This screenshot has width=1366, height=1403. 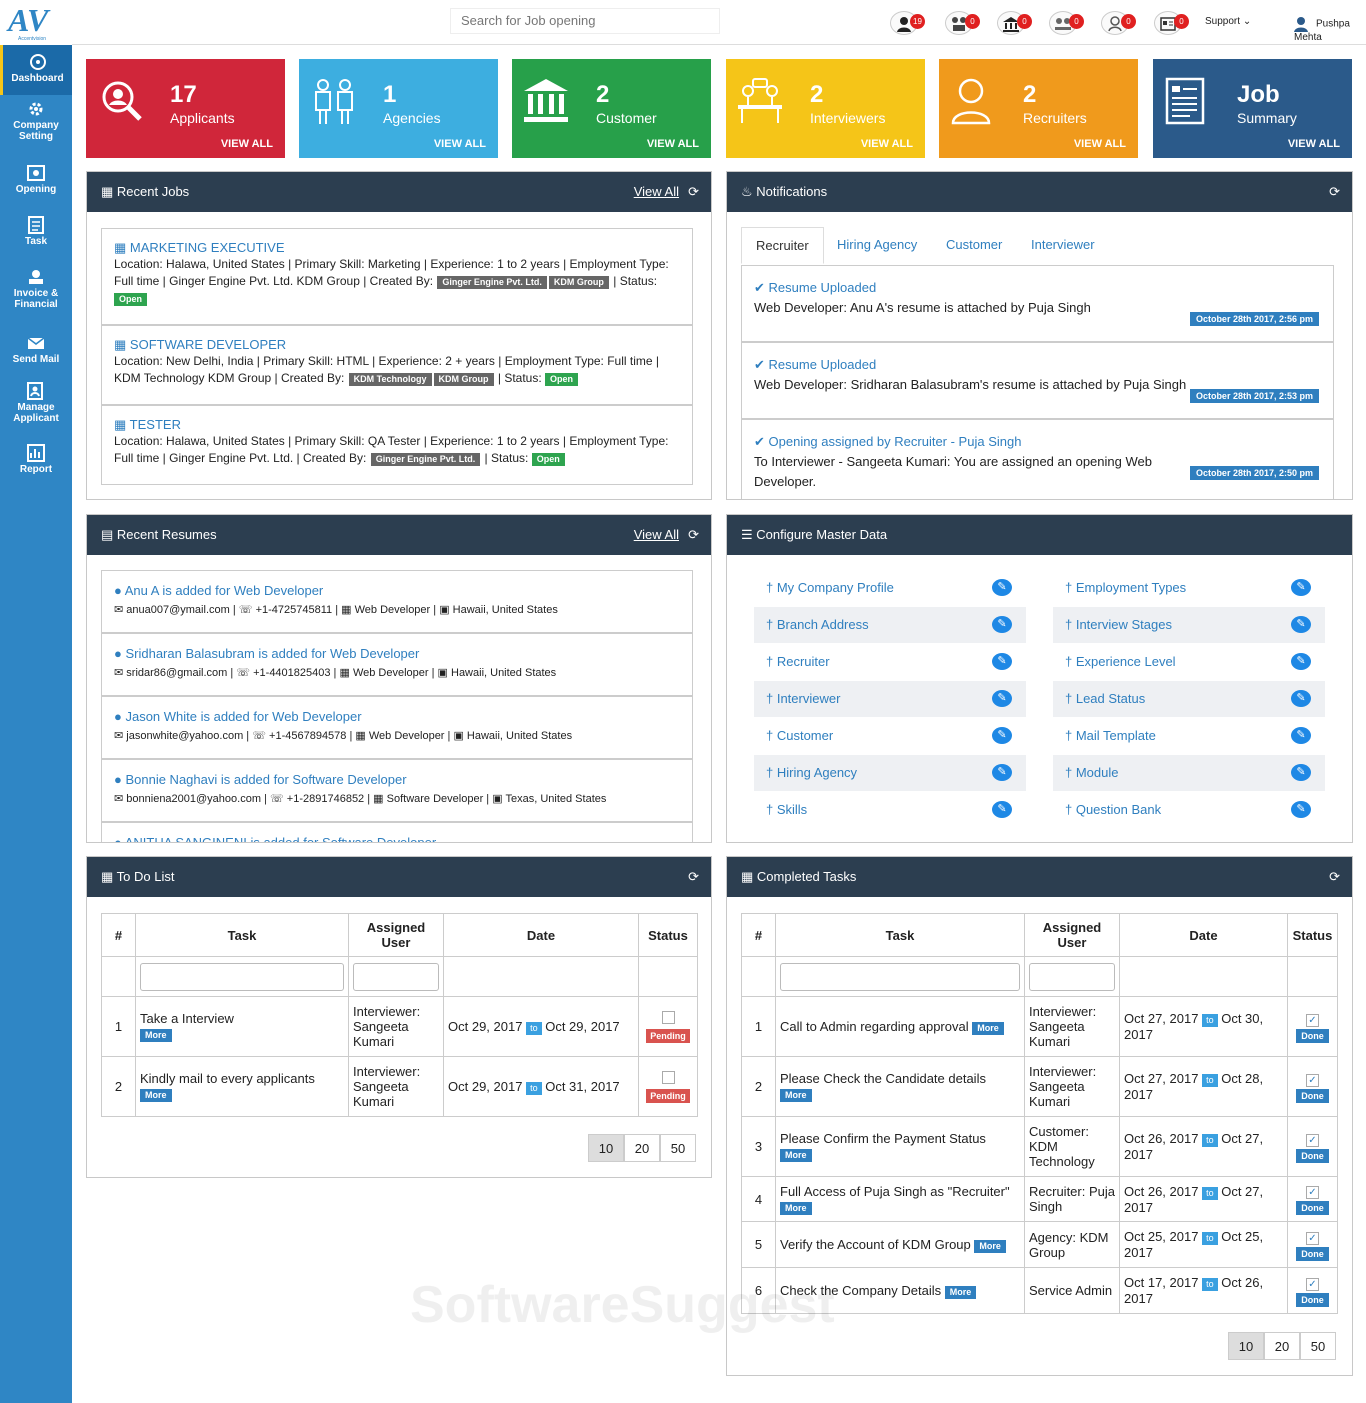 I want to click on sidebar-item-task: Task, so click(x=36, y=239).